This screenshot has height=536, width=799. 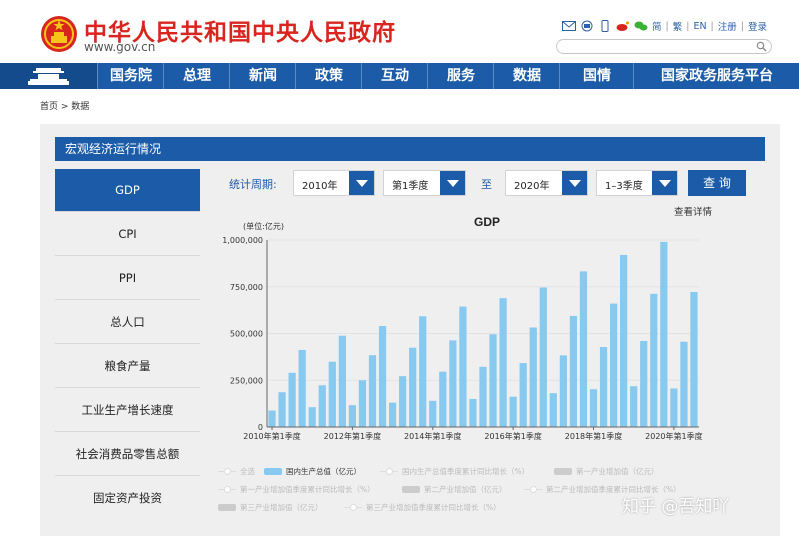 What do you see at coordinates (641, 26) in the screenshot?
I see `wechat-icon` at bounding box center [641, 26].